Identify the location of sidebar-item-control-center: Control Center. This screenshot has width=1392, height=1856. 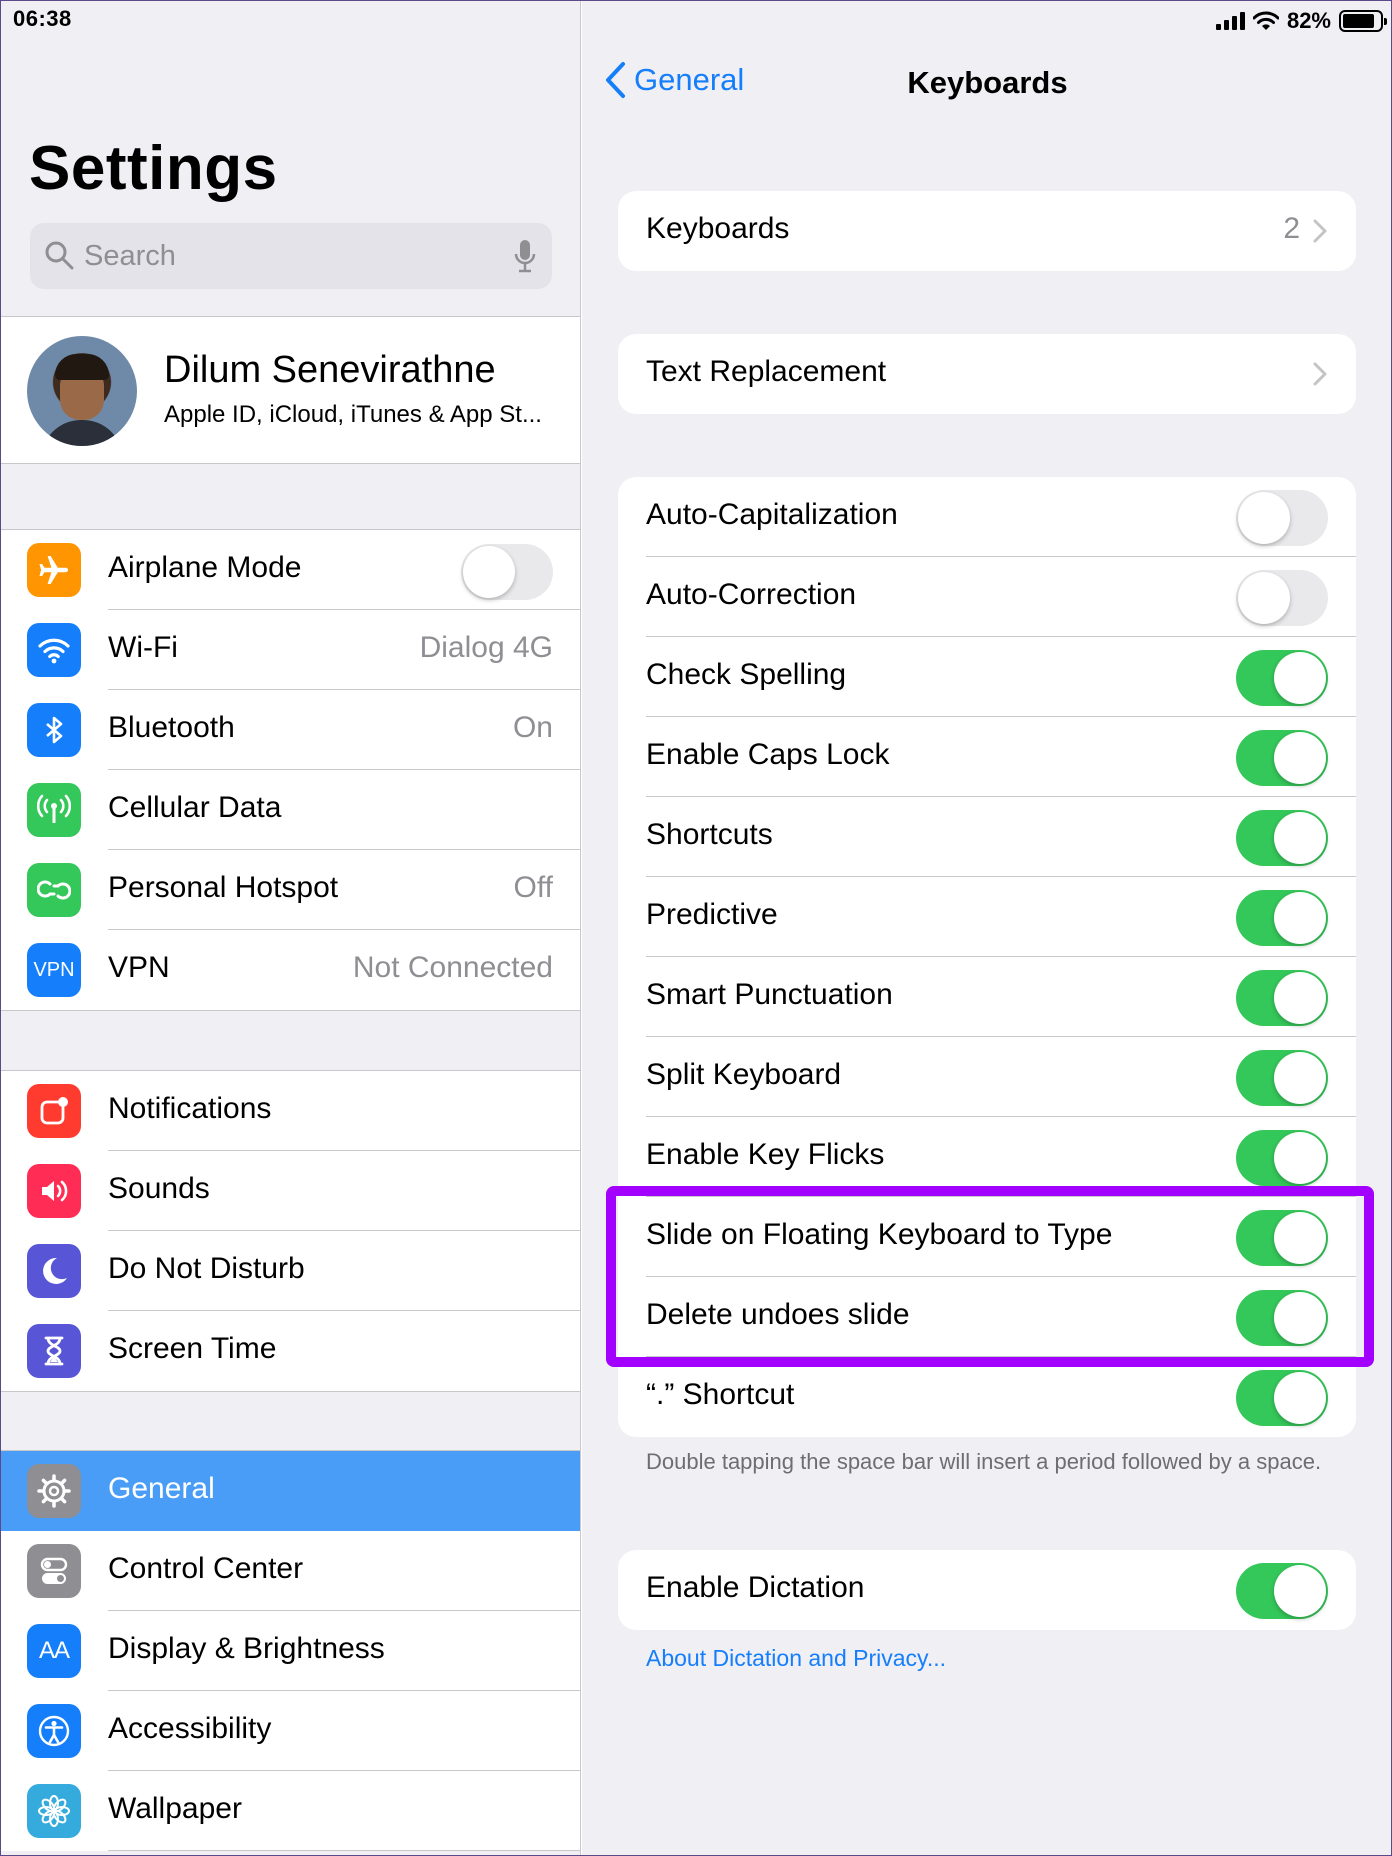
(290, 1571).